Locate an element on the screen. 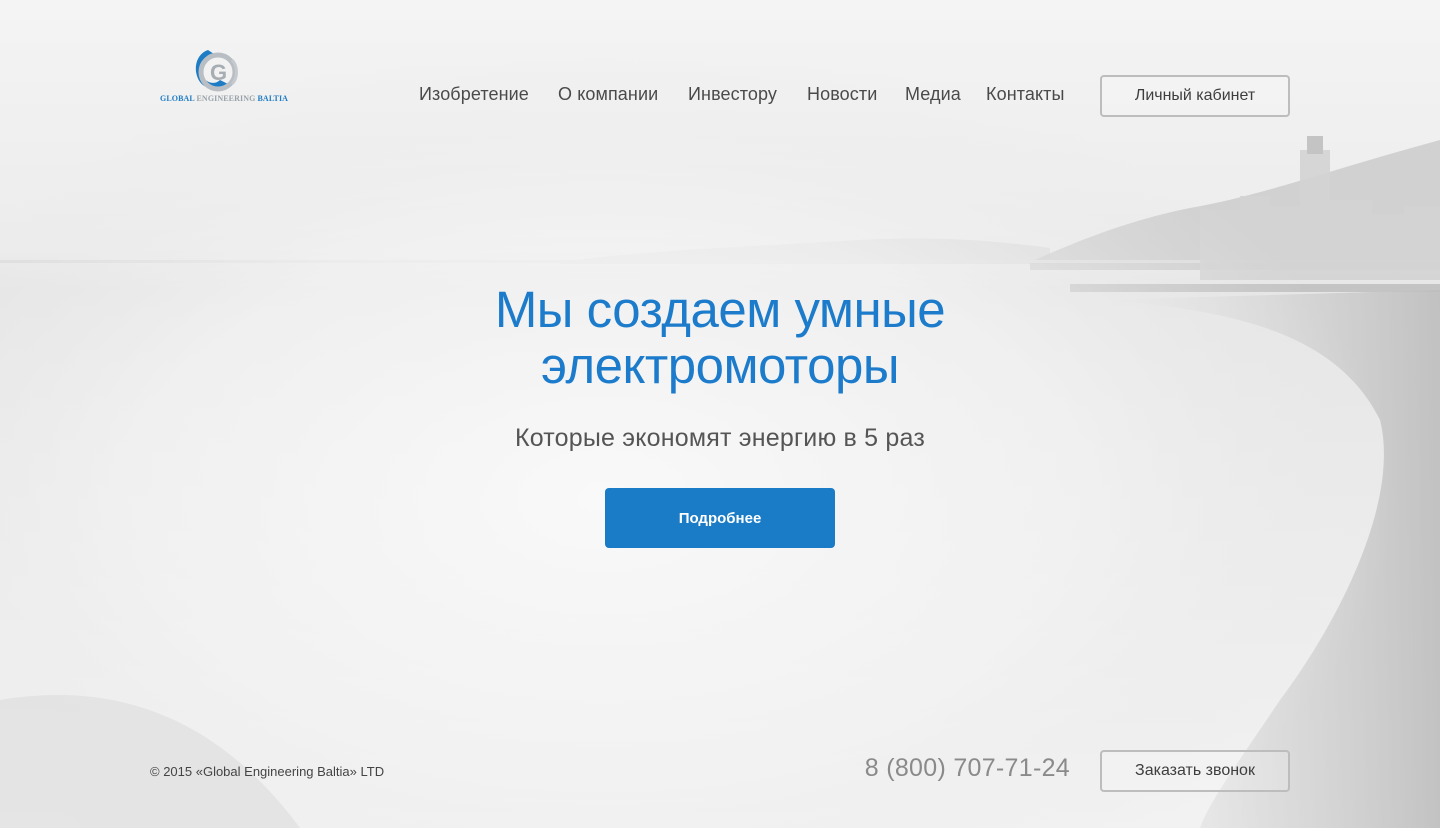 This screenshot has height=828, width=1440. phone-number: 8 (800) 707-71-24 is located at coordinates (965, 768).